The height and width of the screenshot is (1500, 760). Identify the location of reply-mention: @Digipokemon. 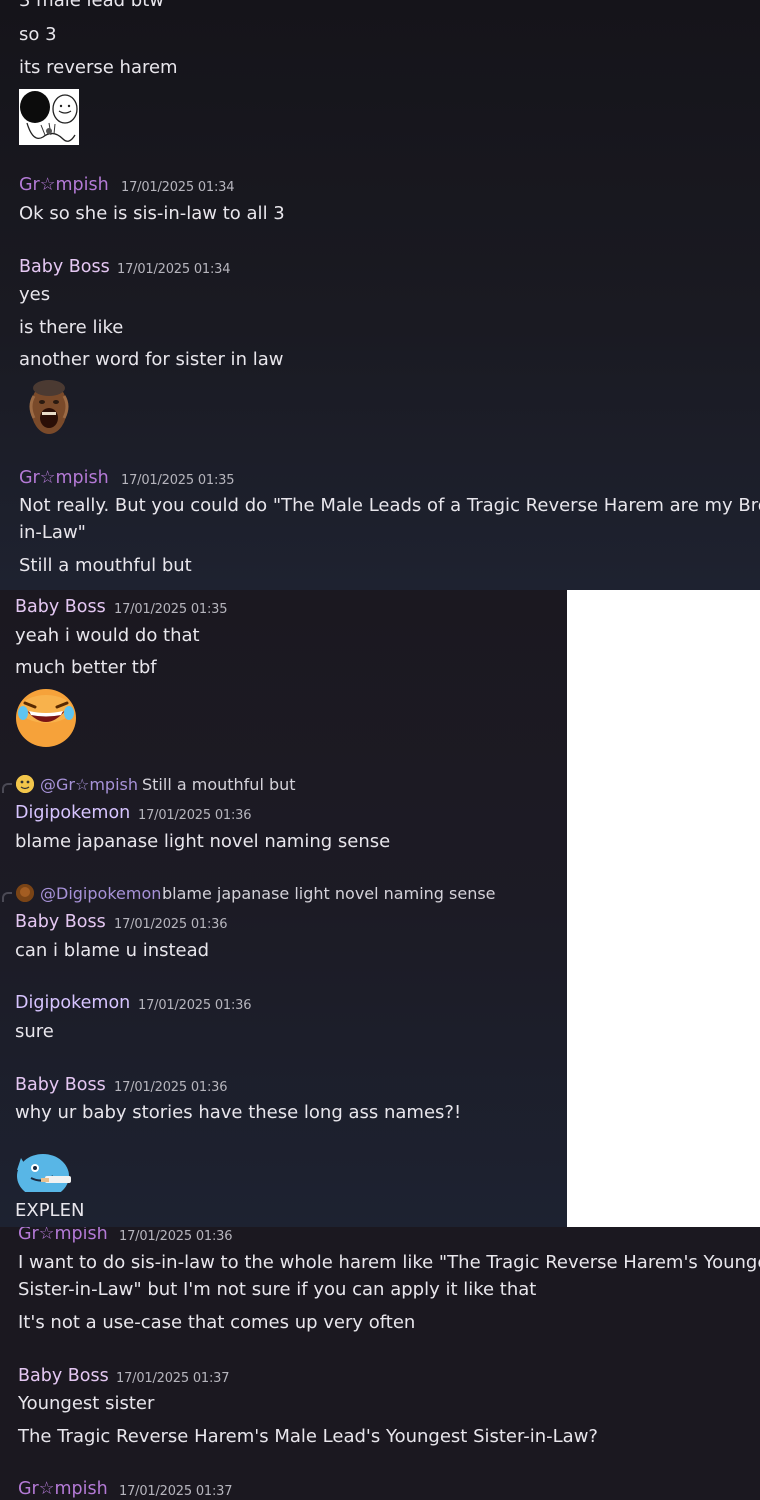
(100, 893).